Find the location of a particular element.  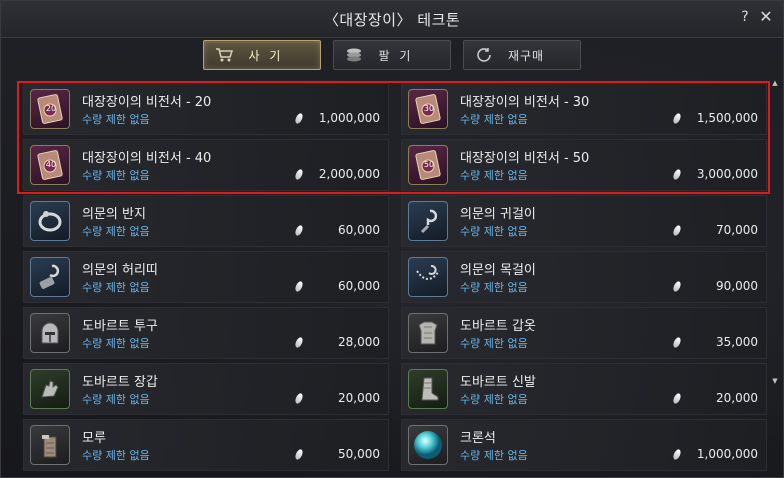

item-name: 의문의 허리띠 is located at coordinates (120, 270).